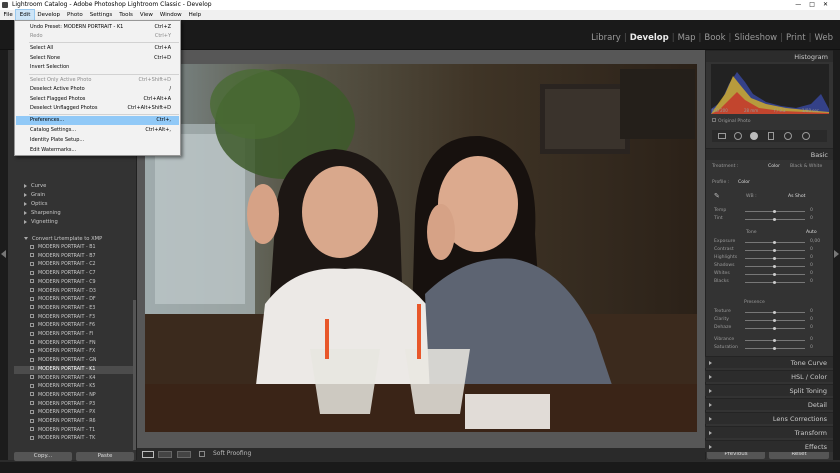 The width and height of the screenshot is (840, 473). I want to click on preset-group-optics: Optics, so click(35, 204).